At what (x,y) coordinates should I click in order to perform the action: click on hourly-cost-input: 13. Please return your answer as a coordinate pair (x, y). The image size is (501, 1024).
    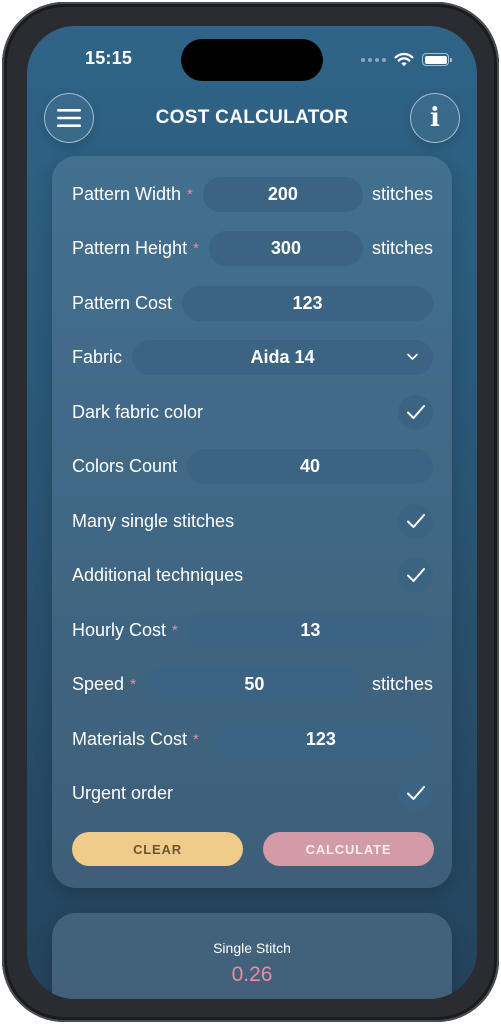
    Looking at the image, I should click on (310, 630).